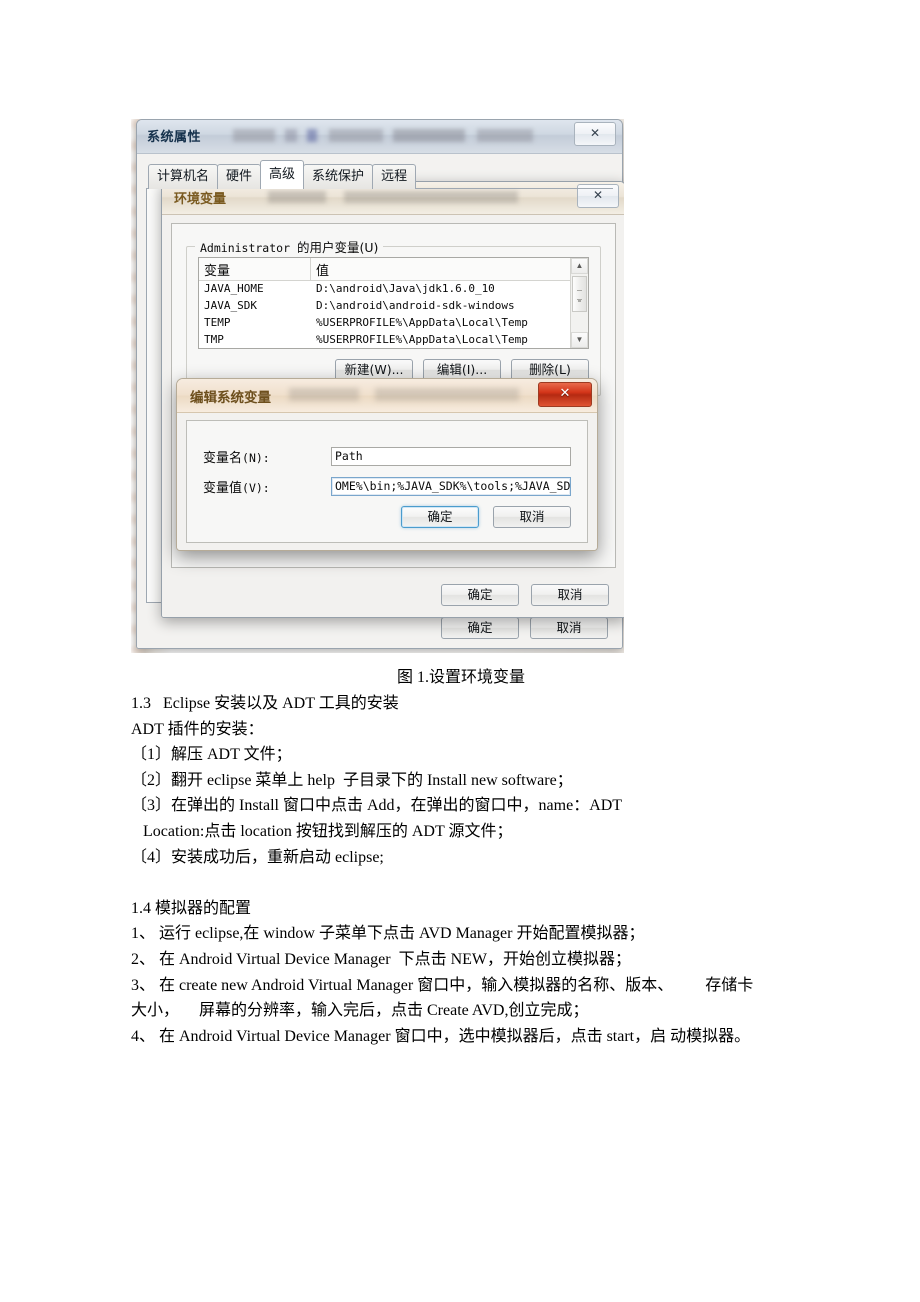 Image resolution: width=920 pixels, height=1302 pixels. What do you see at coordinates (451, 486) in the screenshot?
I see `variable-value-input: OME%\bin;%JAVA_SDK%\tools;%JAVA_SDK%` at bounding box center [451, 486].